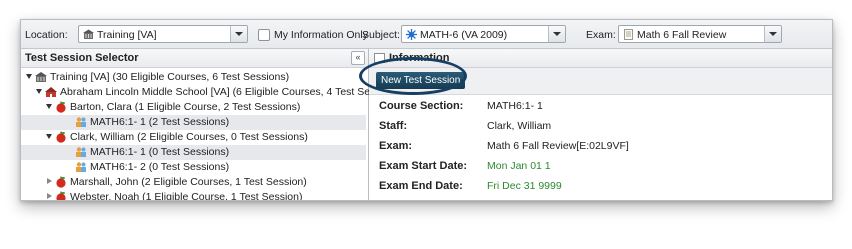 The width and height of the screenshot is (852, 249). Describe the element at coordinates (421, 186) in the screenshot. I see `exam-end-date-label: Exam End Date:` at that location.